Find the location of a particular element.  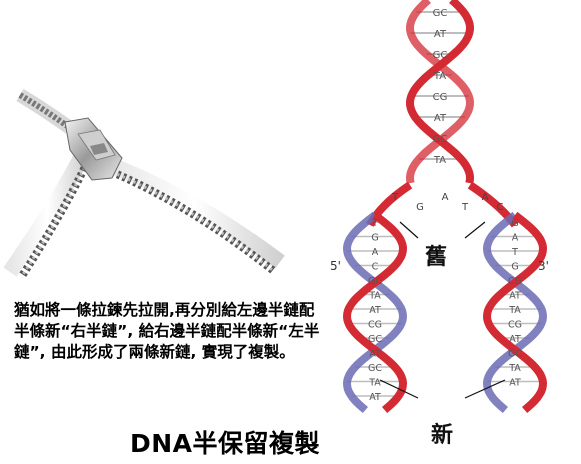

new-strand-label: 新 is located at coordinates (442, 435).